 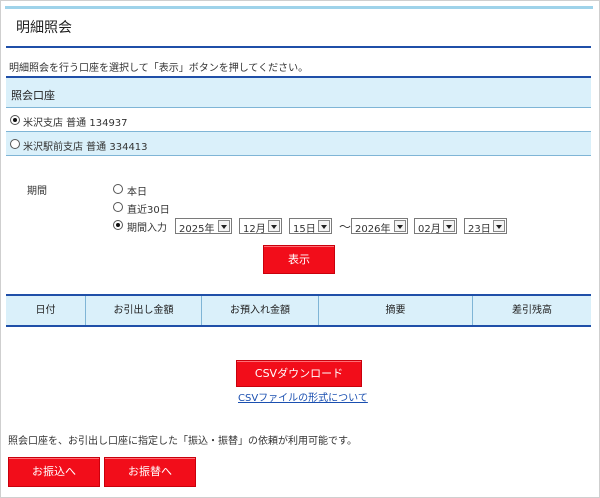 I want to click on to-month-select: 02月, so click(x=435, y=226).